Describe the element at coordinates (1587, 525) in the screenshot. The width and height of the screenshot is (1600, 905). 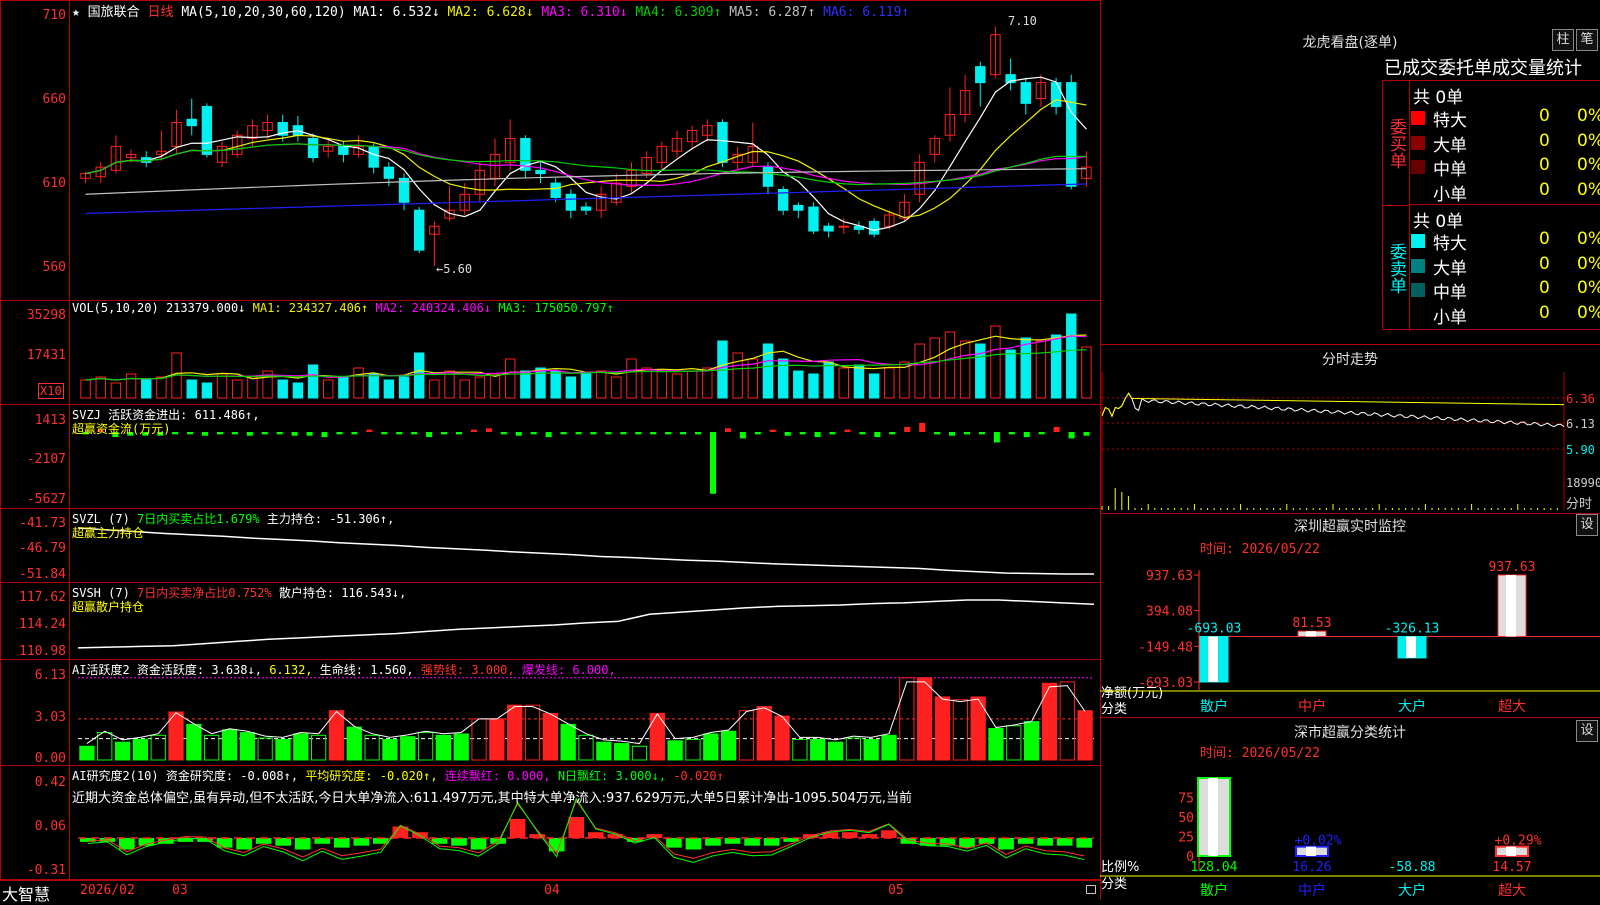
I see `sz-settings-button: 设` at that location.